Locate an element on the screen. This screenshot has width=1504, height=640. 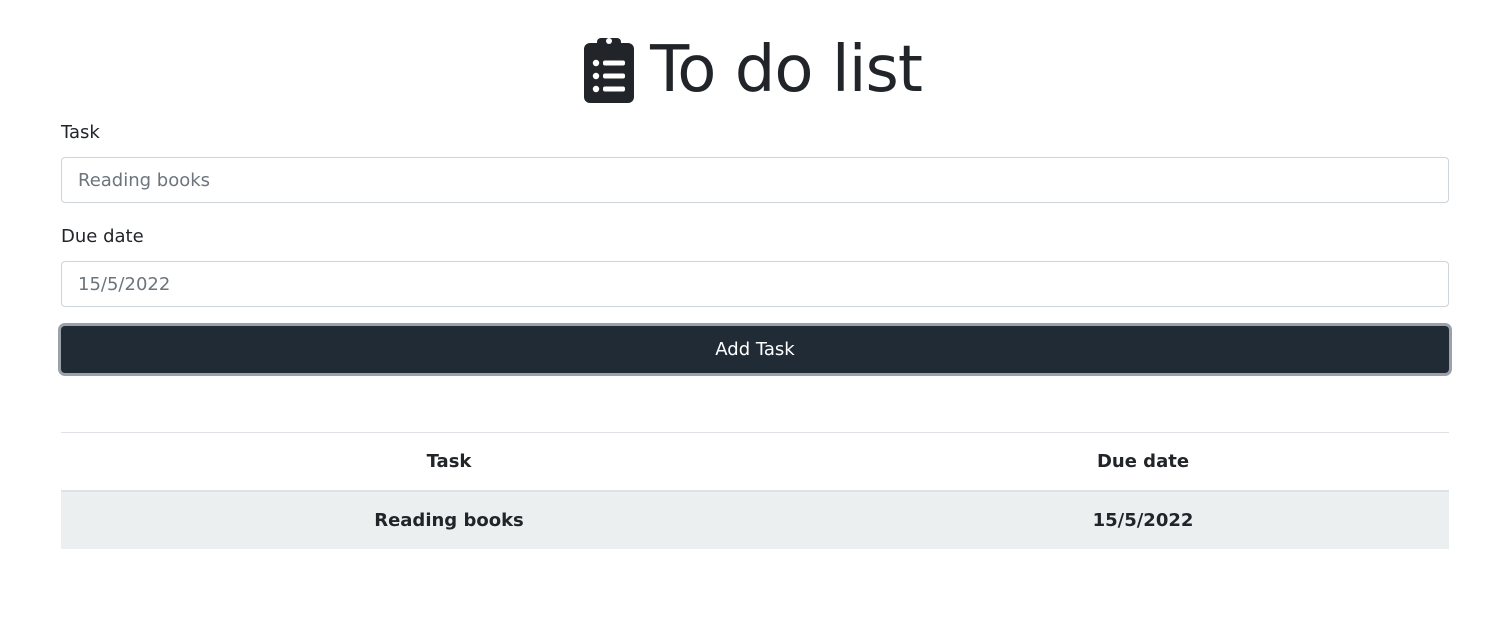
table-header-row: Task Due date is located at coordinates (755, 461).